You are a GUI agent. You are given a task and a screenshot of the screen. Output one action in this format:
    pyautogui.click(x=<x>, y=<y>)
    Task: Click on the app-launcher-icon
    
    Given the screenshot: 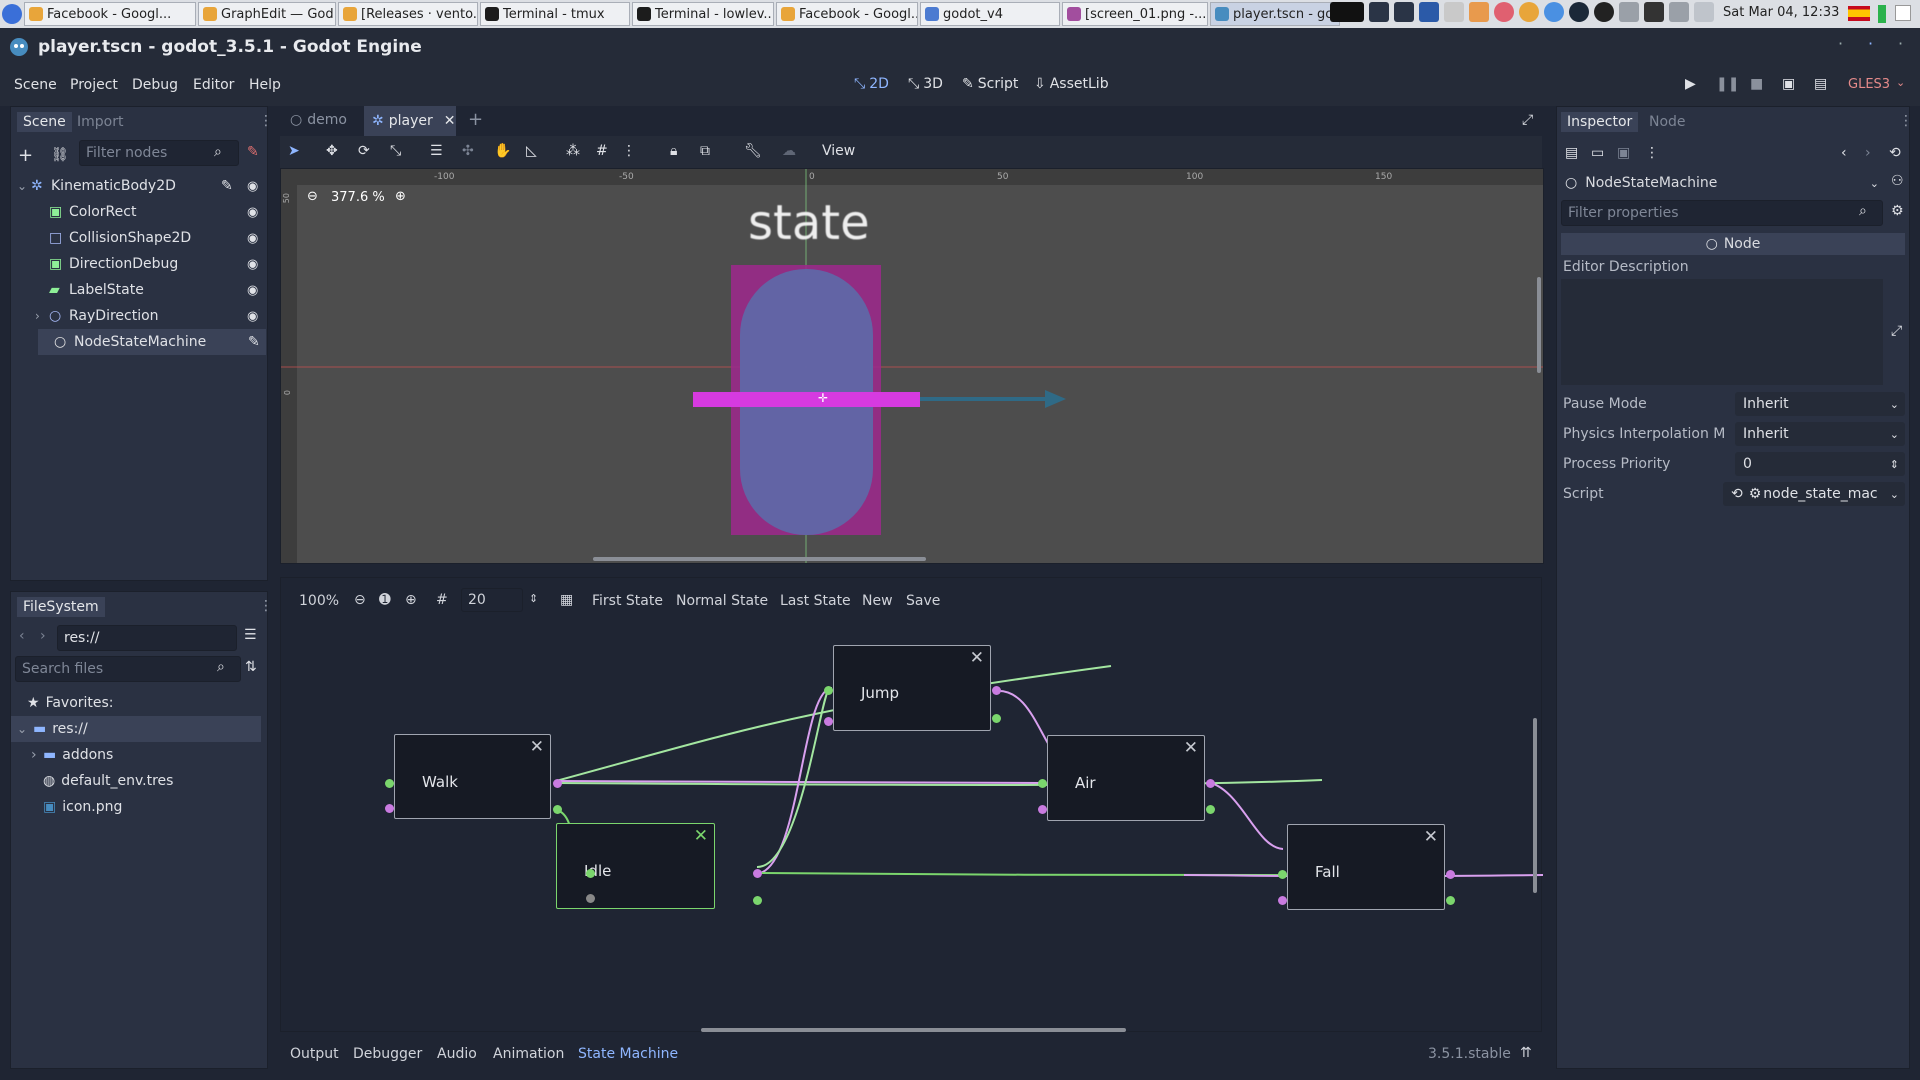 What is the action you would take?
    pyautogui.click(x=12, y=14)
    